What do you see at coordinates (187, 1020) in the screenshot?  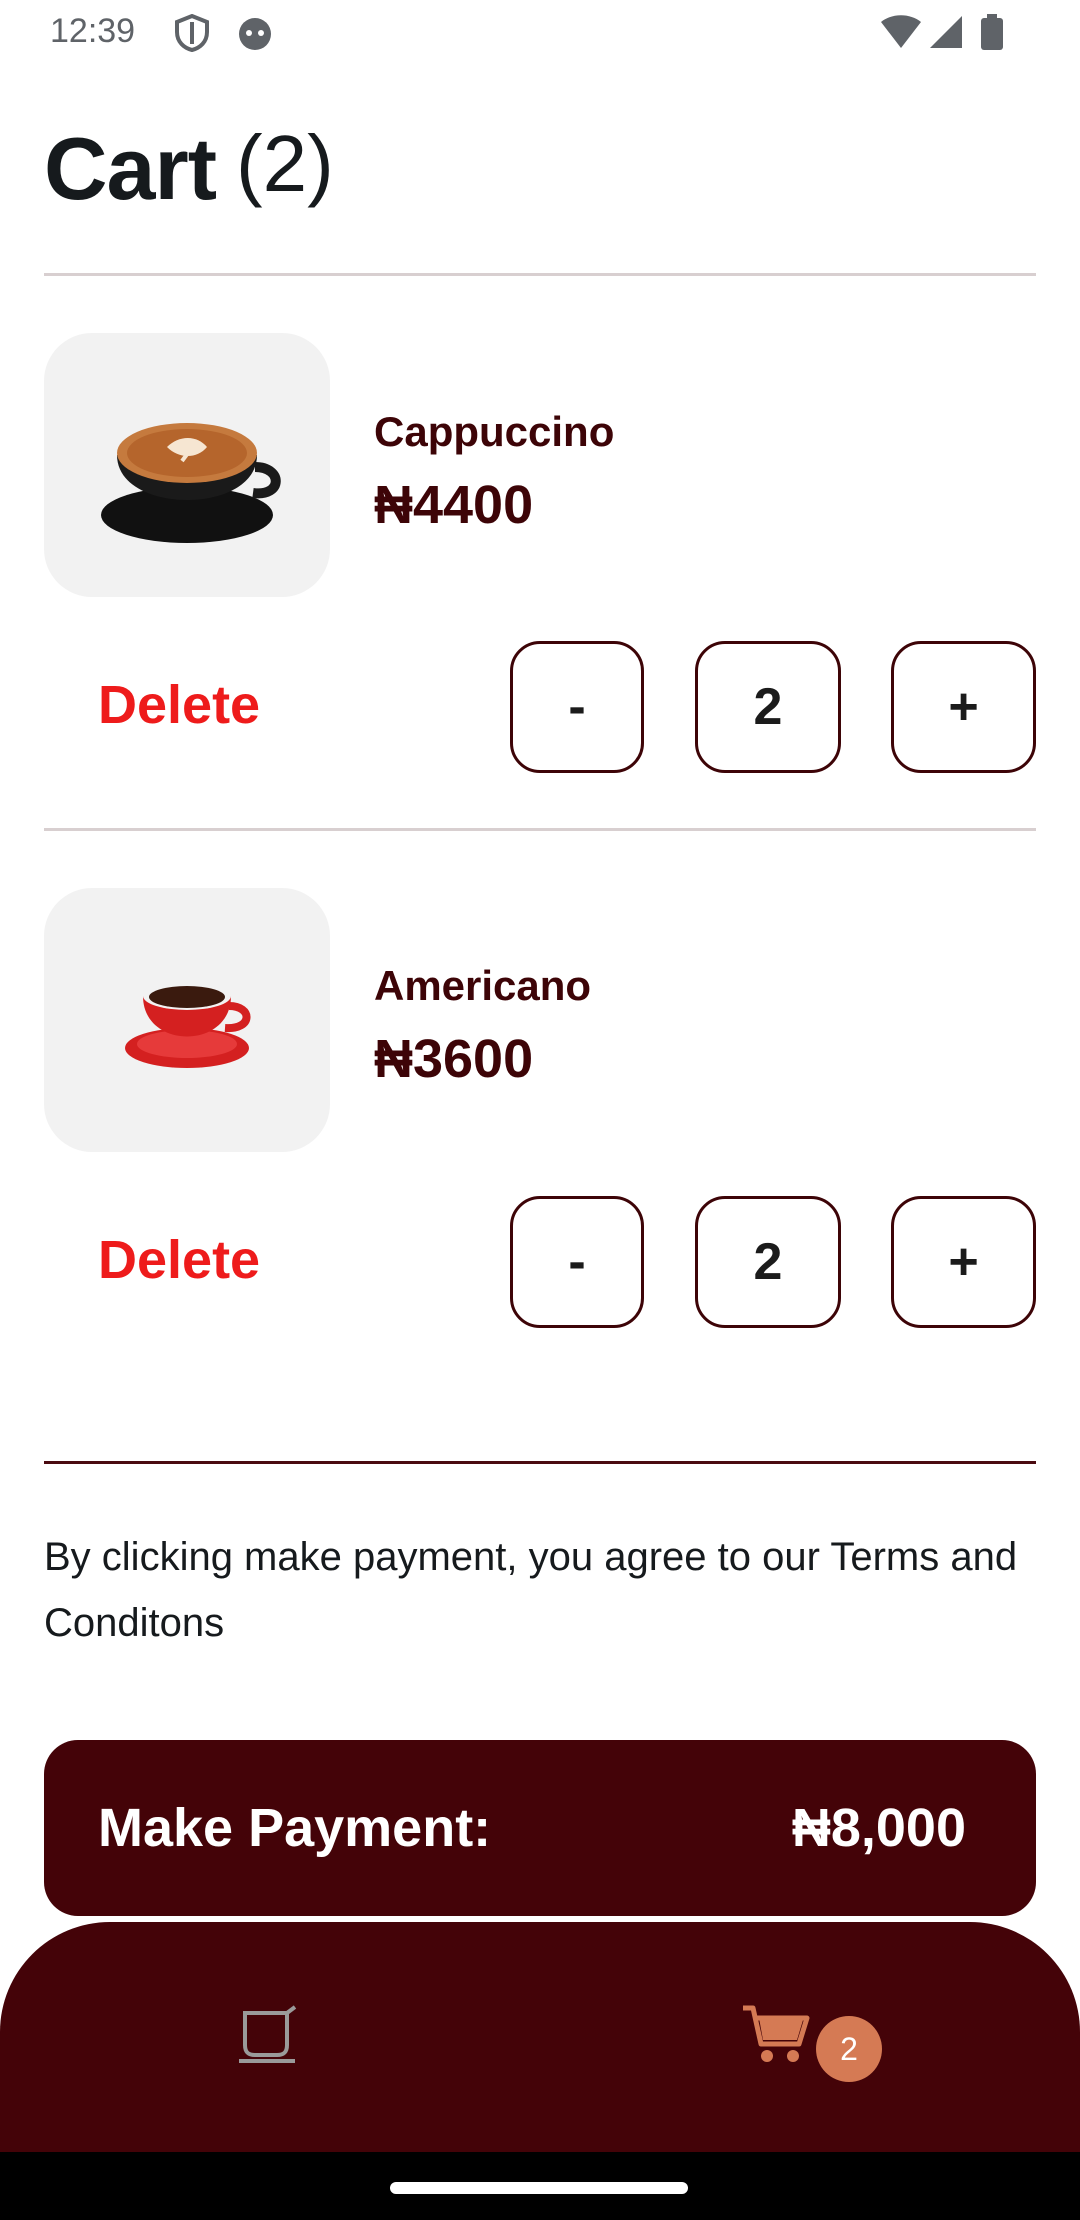 I see `americano-image` at bounding box center [187, 1020].